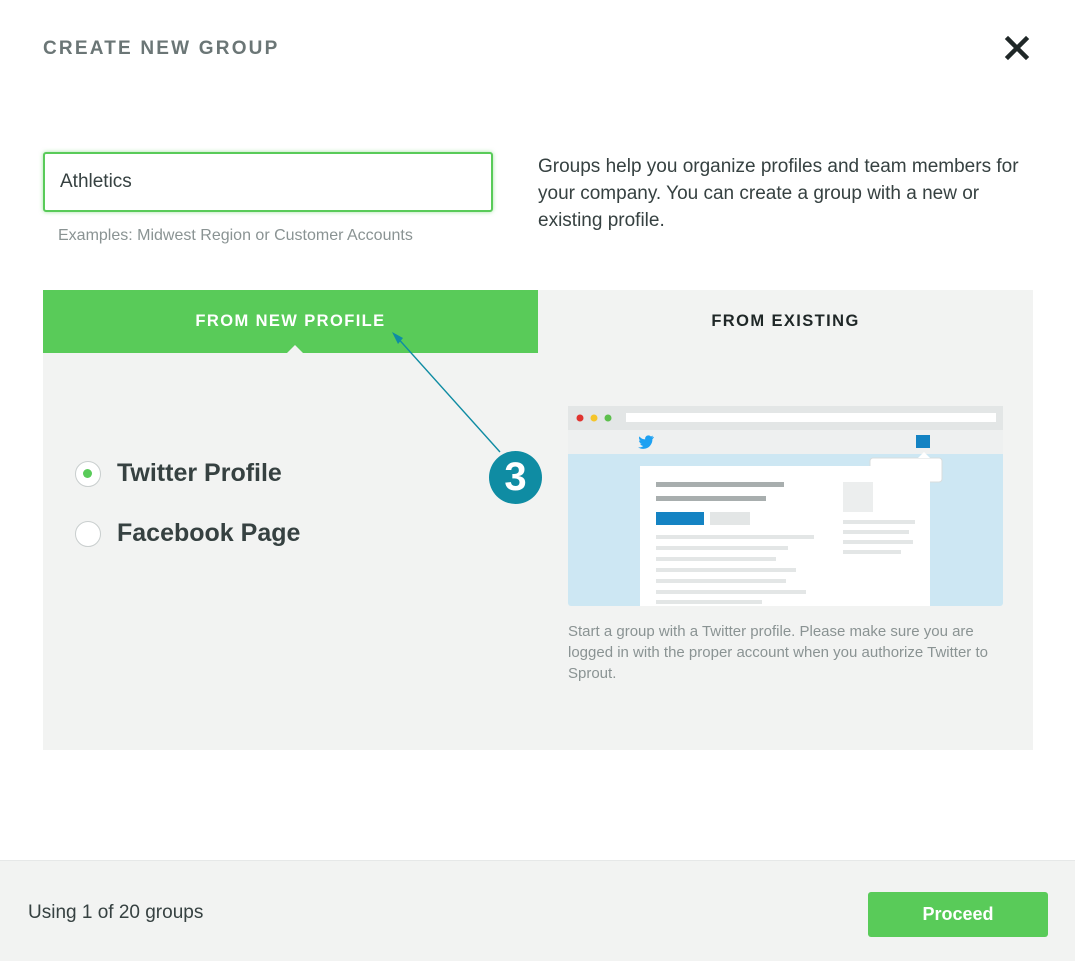  What do you see at coordinates (161, 48) in the screenshot?
I see `dialog-title: CREATE NEW GROUP` at bounding box center [161, 48].